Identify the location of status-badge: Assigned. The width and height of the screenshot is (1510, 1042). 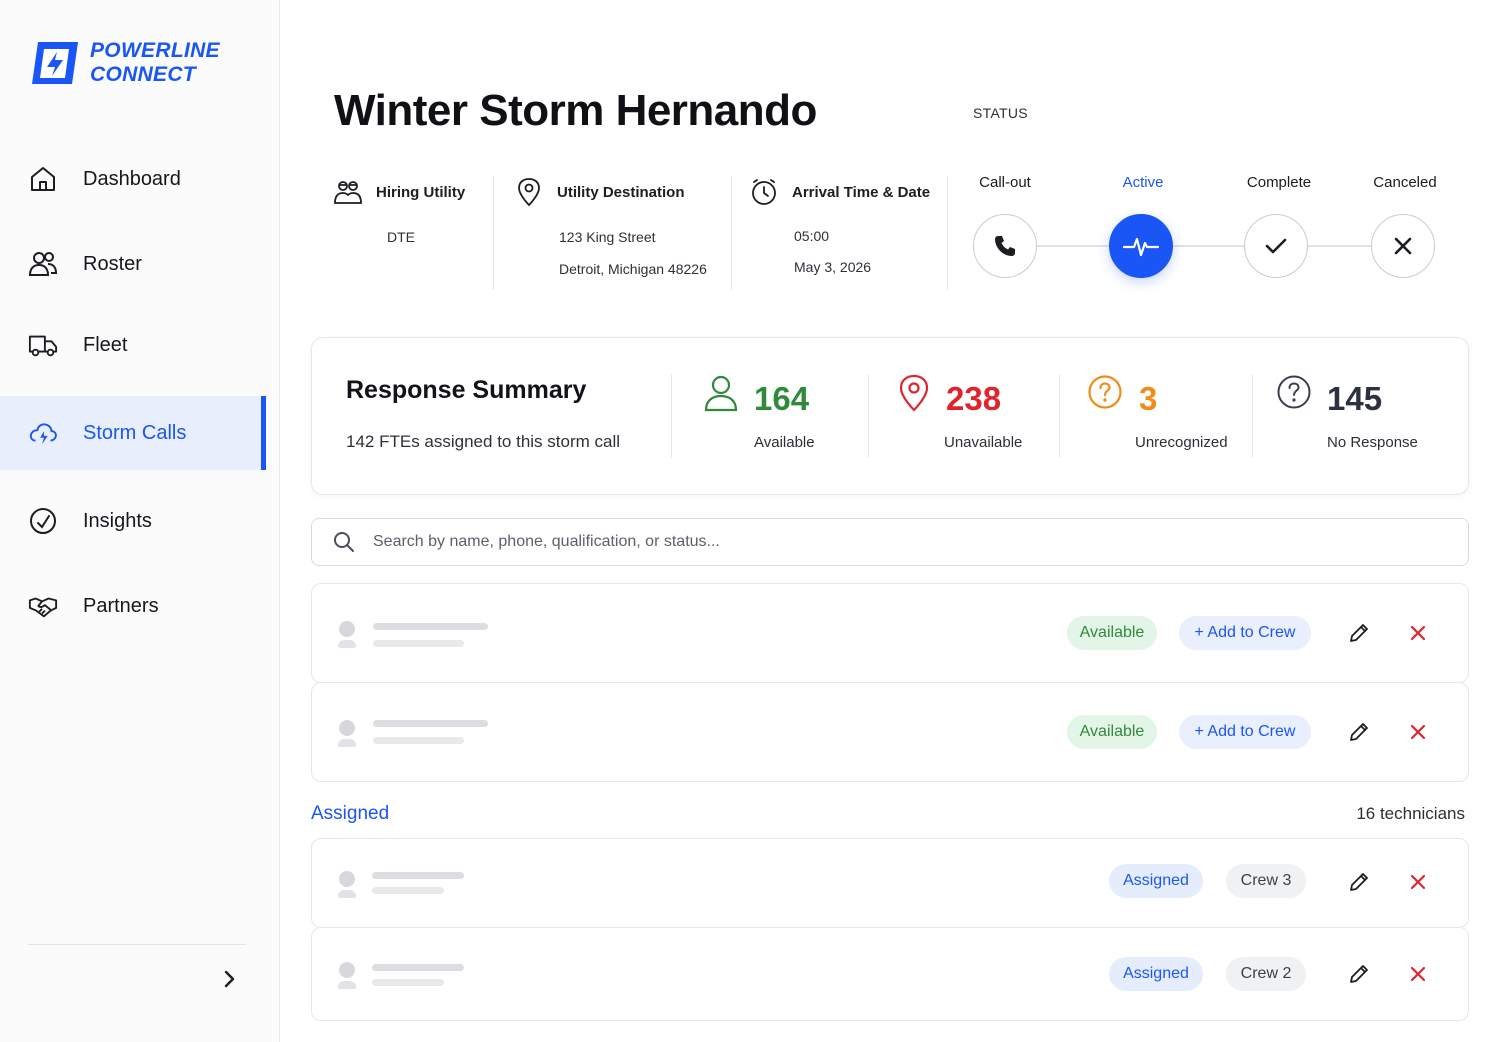
(1156, 974).